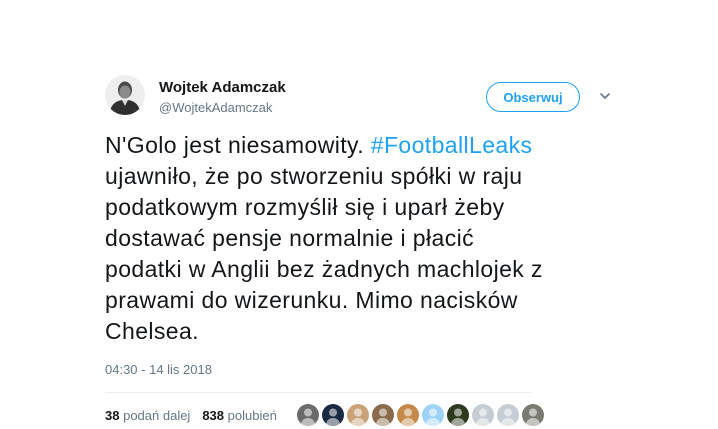  I want to click on likes-label: polubień, so click(252, 415).